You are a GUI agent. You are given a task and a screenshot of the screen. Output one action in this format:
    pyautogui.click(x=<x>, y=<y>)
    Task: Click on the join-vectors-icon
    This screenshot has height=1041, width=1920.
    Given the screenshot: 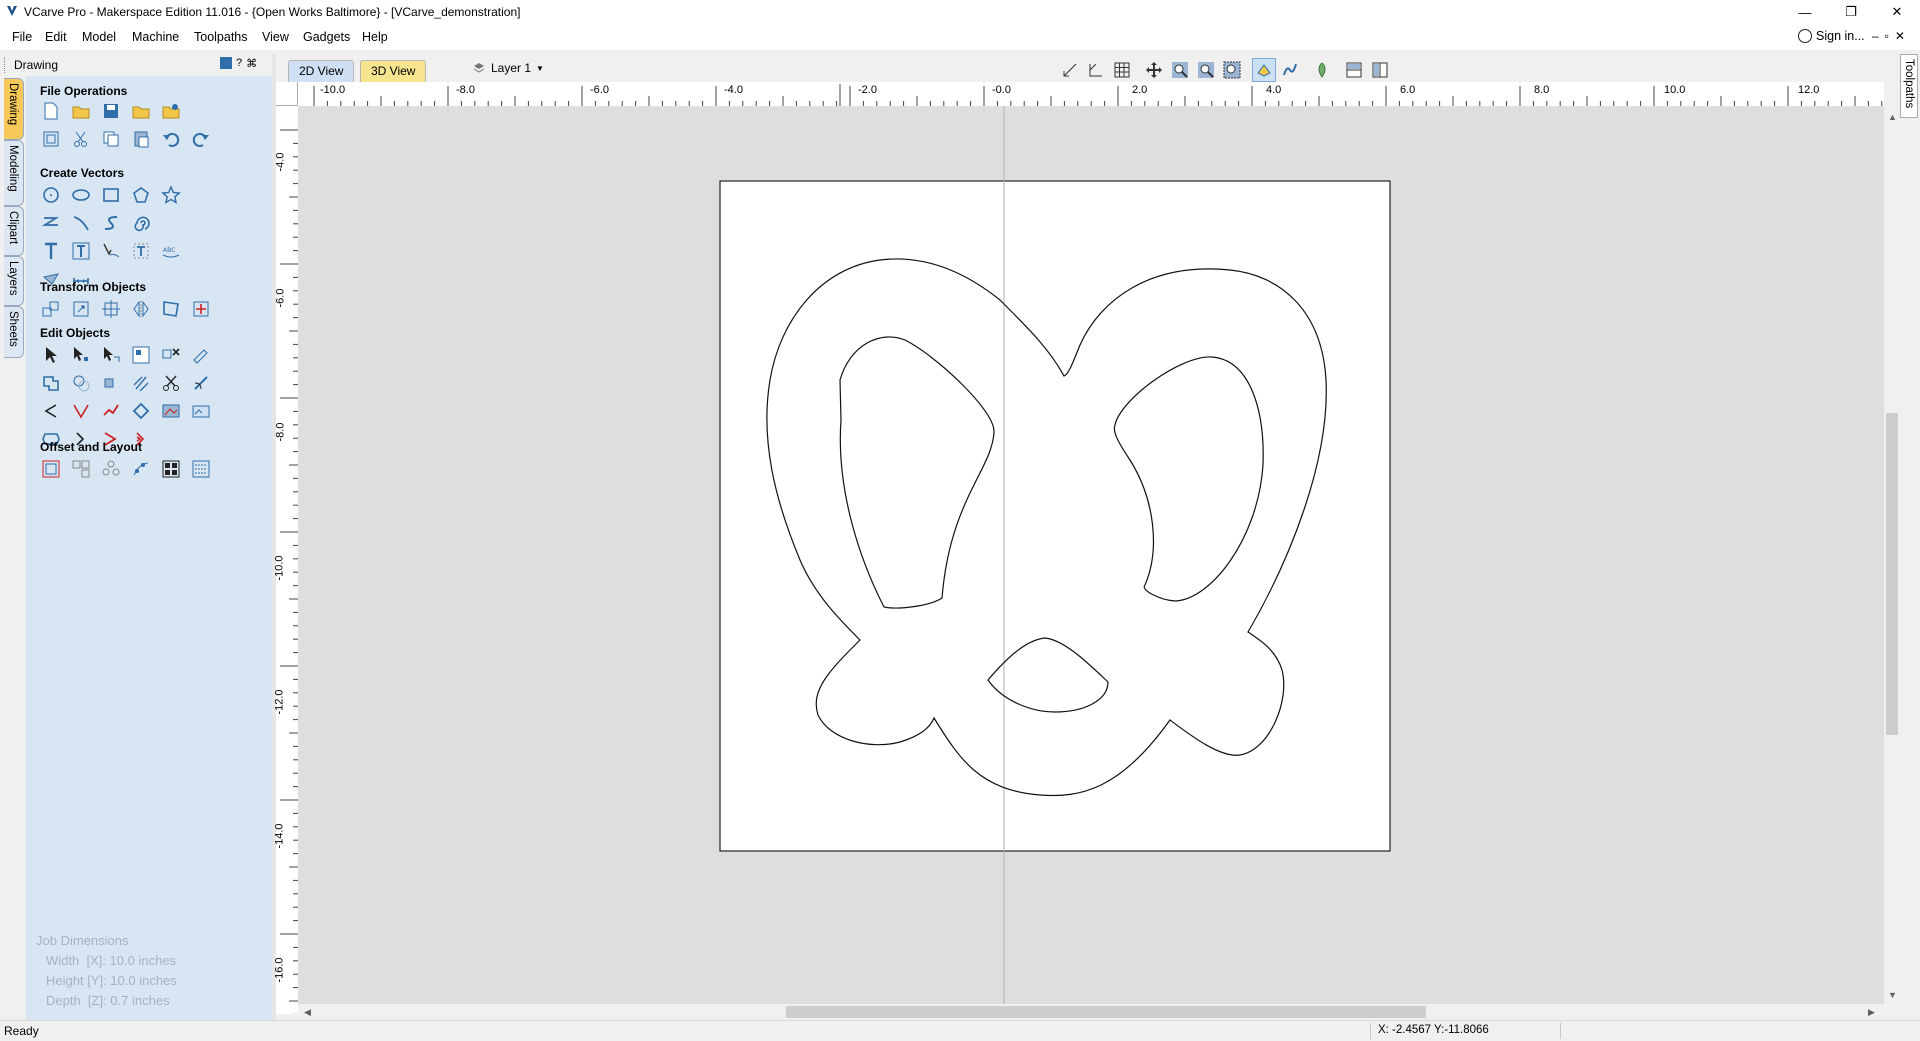 What is the action you would take?
    pyautogui.click(x=111, y=411)
    